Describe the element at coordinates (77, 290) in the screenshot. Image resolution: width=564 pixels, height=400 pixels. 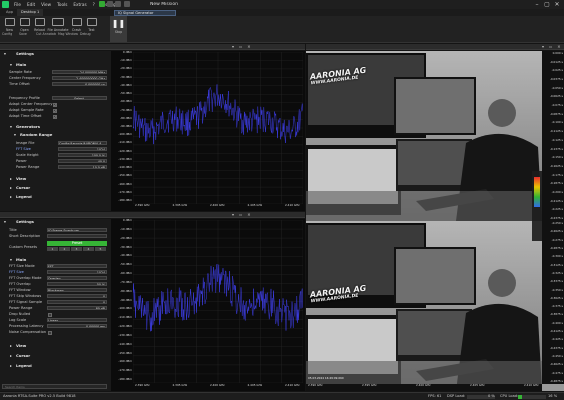
I see `fft-window-field: Blackman` at that location.